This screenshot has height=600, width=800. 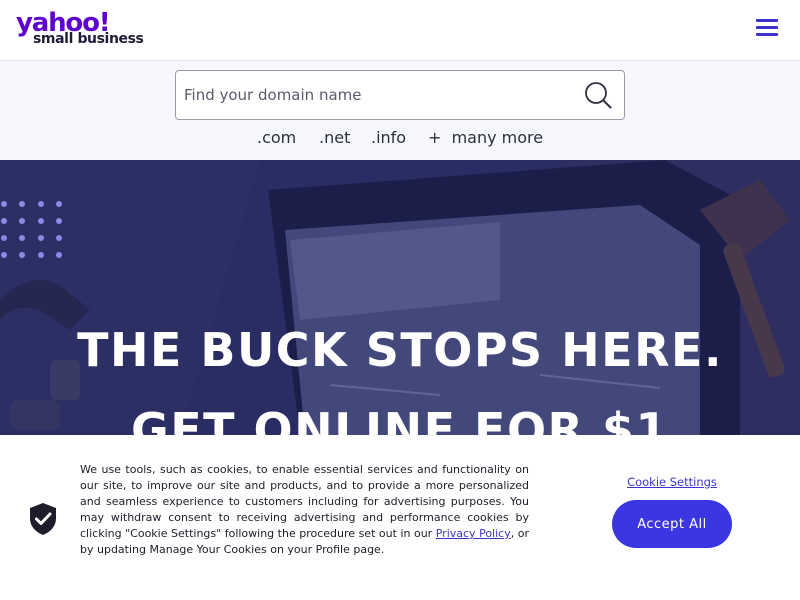 I want to click on domain-search-box, so click(x=400, y=95).